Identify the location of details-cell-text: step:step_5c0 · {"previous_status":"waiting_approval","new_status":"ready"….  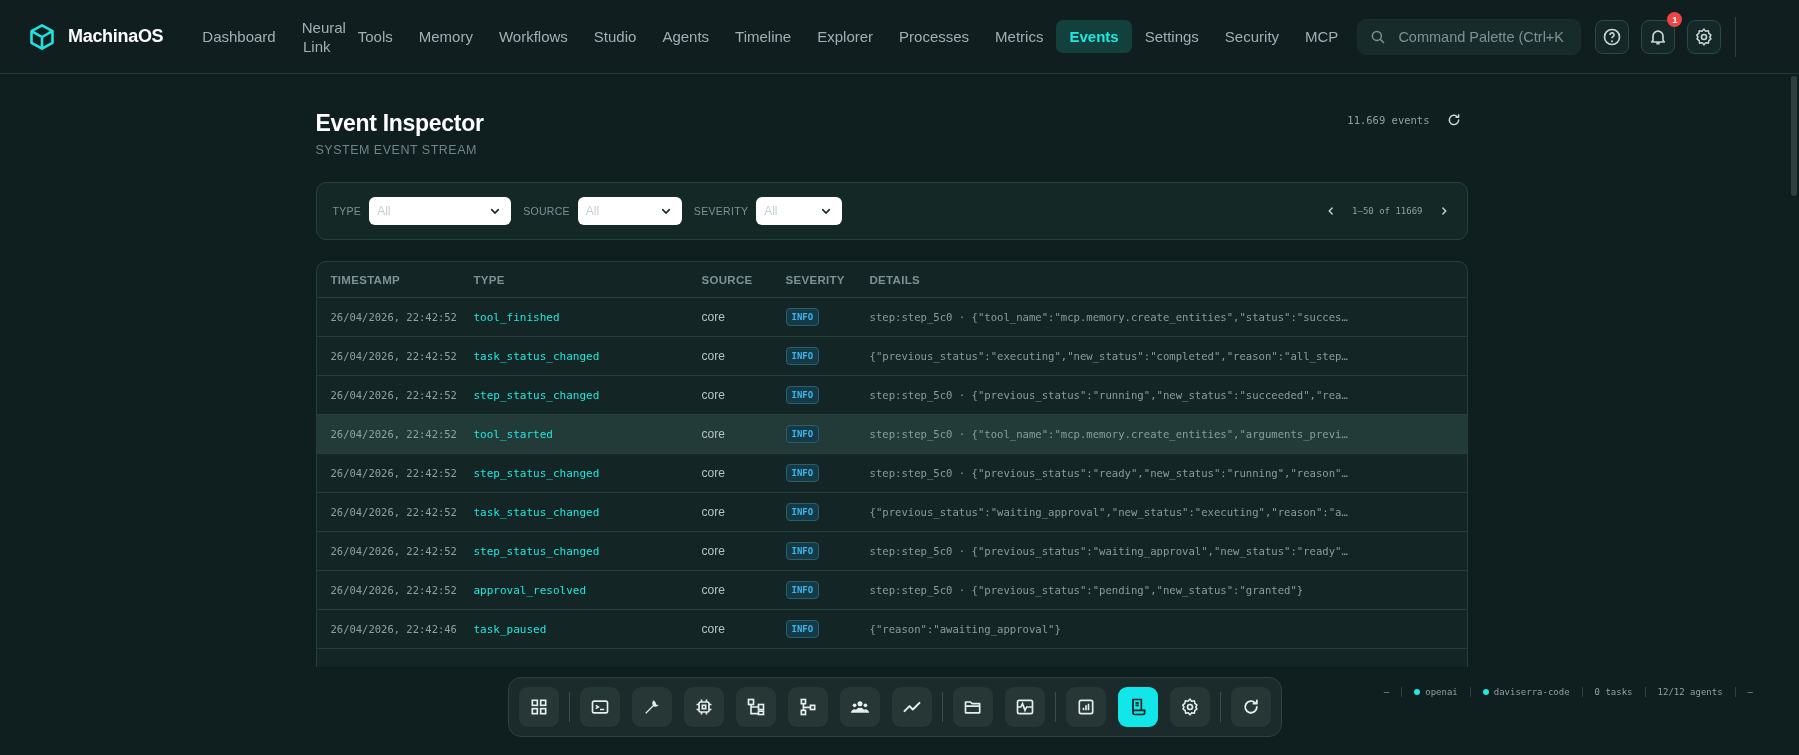
(1109, 551).